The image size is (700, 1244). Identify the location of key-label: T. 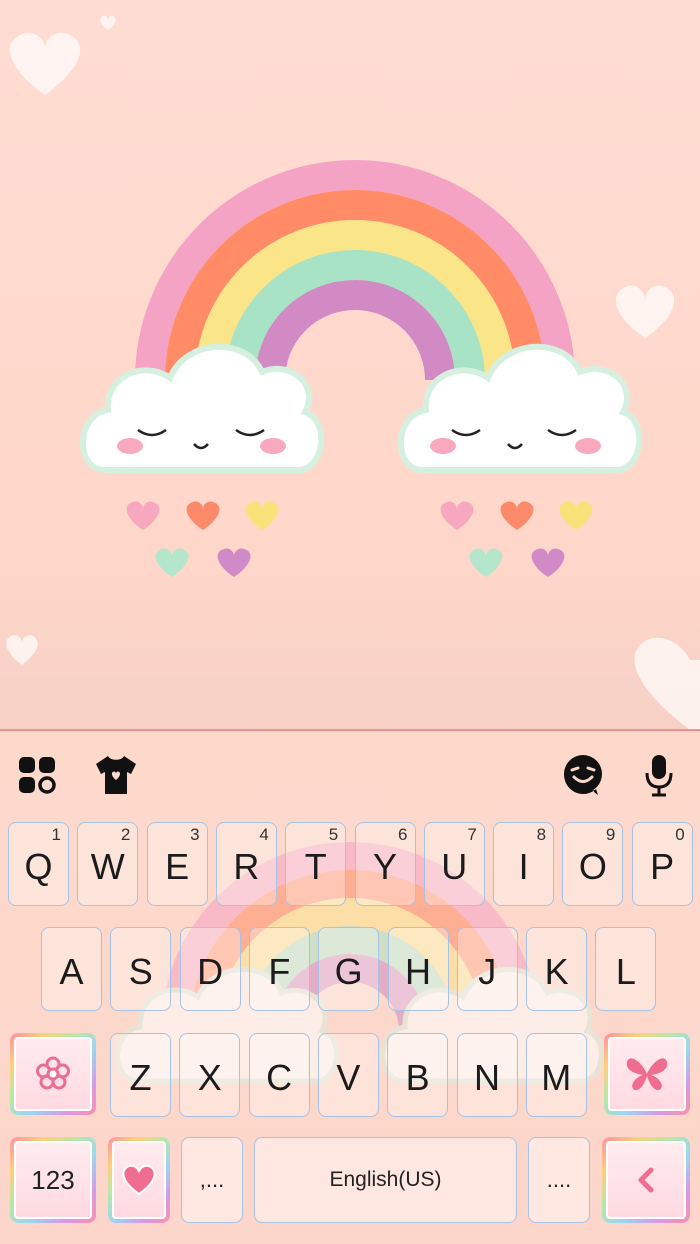
(315, 866).